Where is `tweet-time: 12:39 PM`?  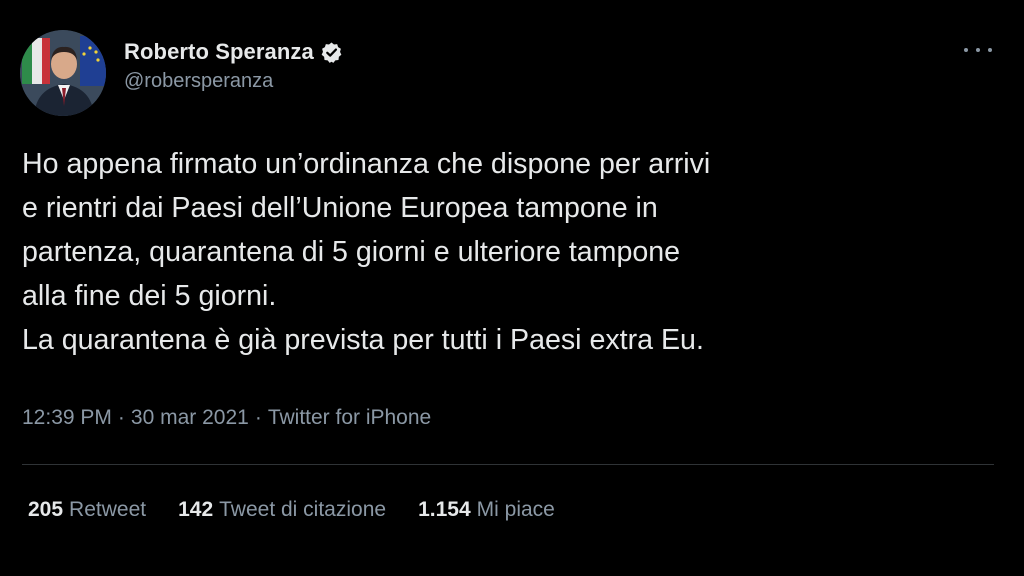
tweet-time: 12:39 PM is located at coordinates (67, 417).